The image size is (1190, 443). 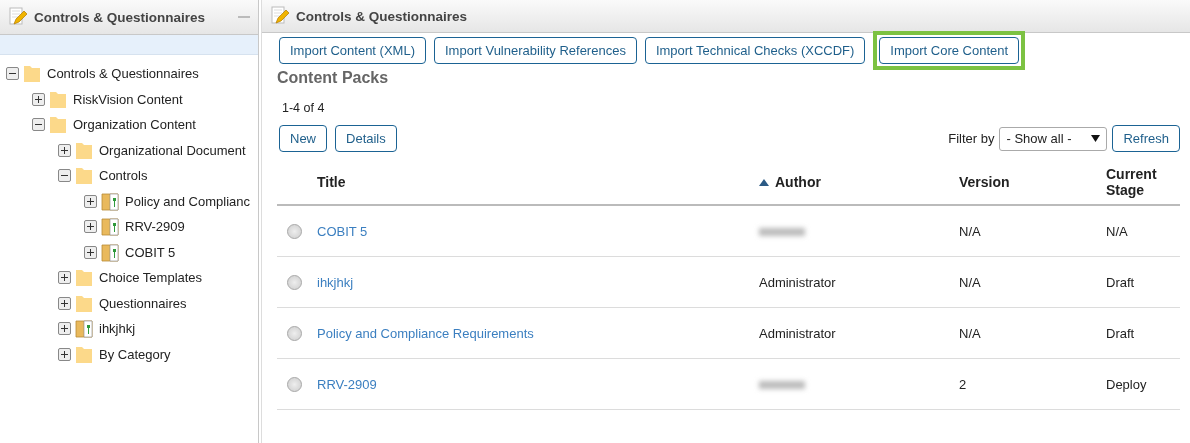 I want to click on new-button: New, so click(x=303, y=138).